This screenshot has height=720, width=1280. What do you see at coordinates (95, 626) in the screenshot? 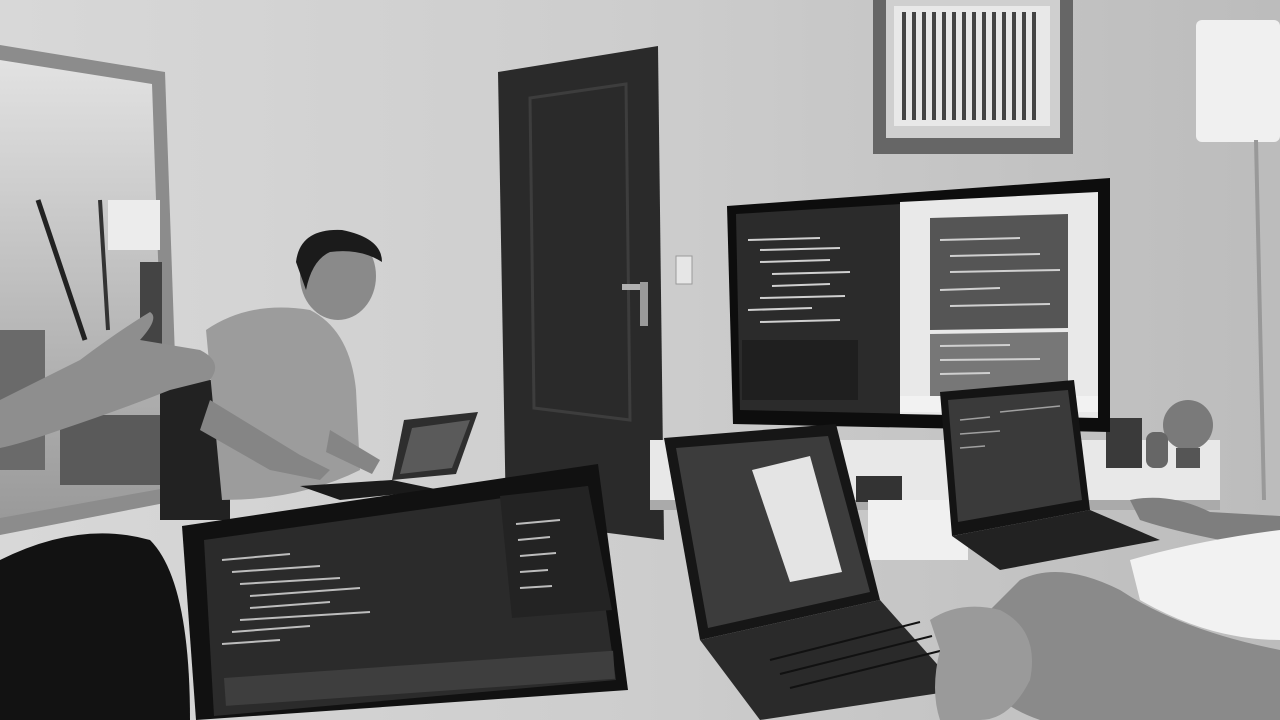
I see `foreground-dark-shape` at bounding box center [95, 626].